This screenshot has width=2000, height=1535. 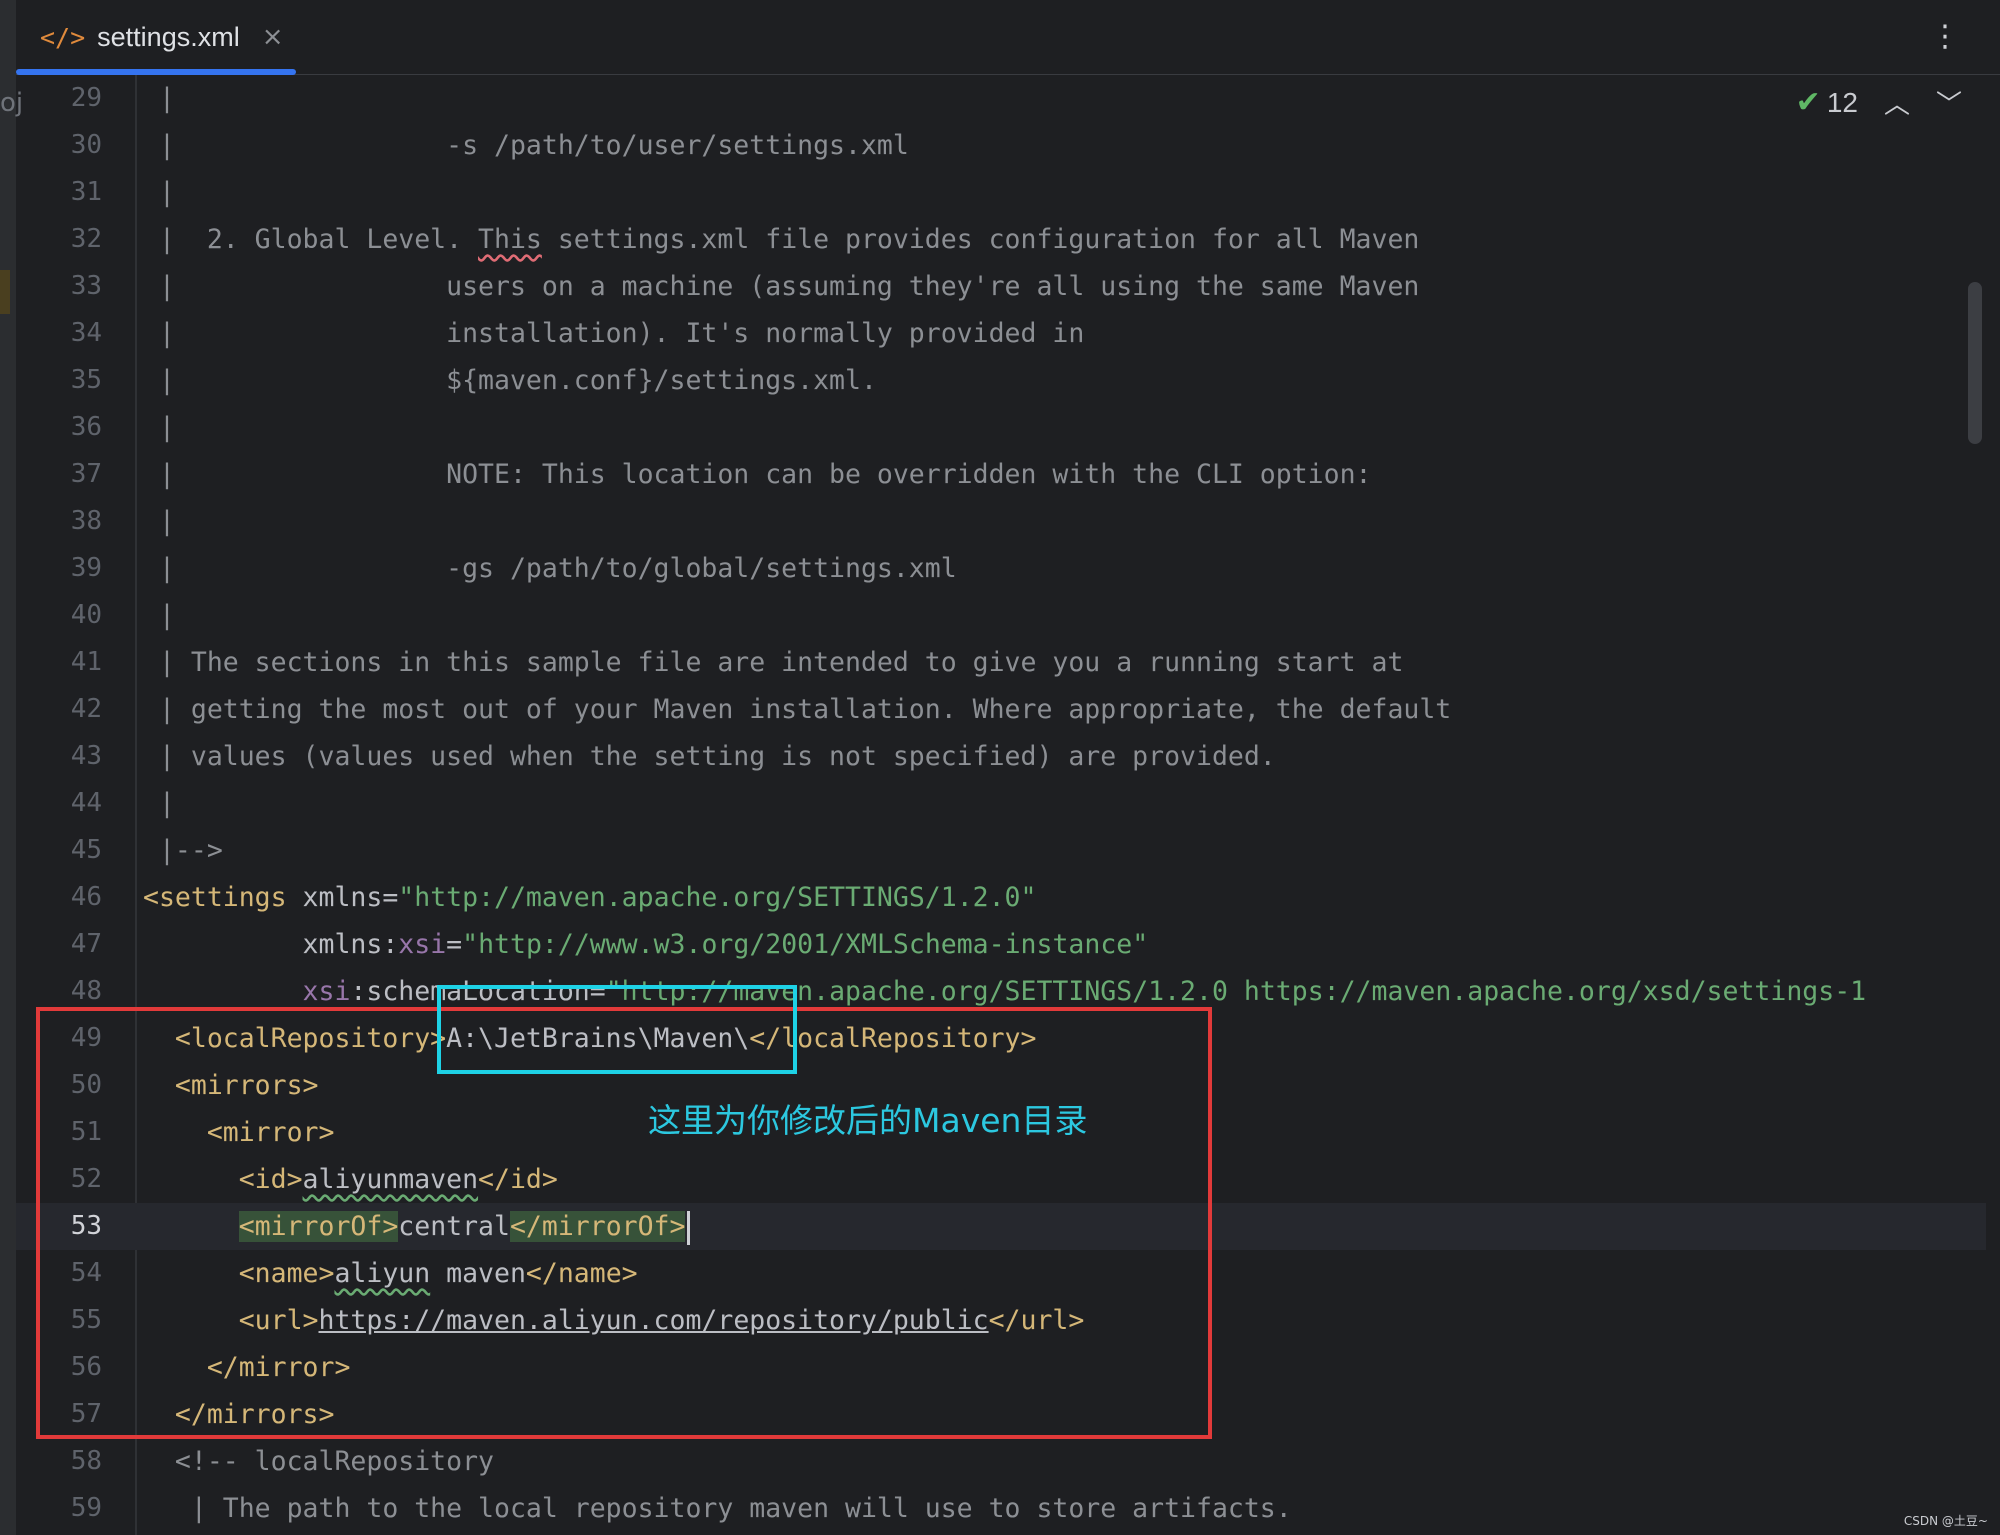 What do you see at coordinates (1001, 568) in the screenshot?
I see `code-line: 39 | -gs /path/to/global/settings.xml` at bounding box center [1001, 568].